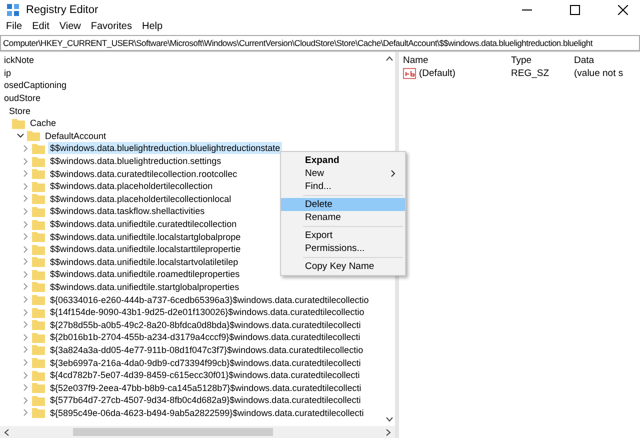 This screenshot has width=640, height=438. I want to click on registry-editor-icon, so click(13, 10).